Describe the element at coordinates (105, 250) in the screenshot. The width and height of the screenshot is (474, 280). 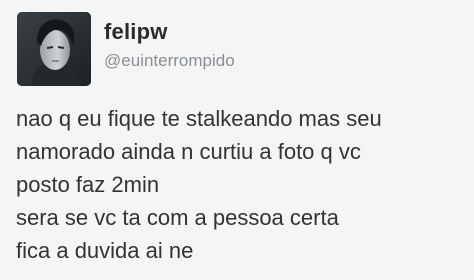
I see `tweet-text-line: fica a duvida ai ne` at that location.